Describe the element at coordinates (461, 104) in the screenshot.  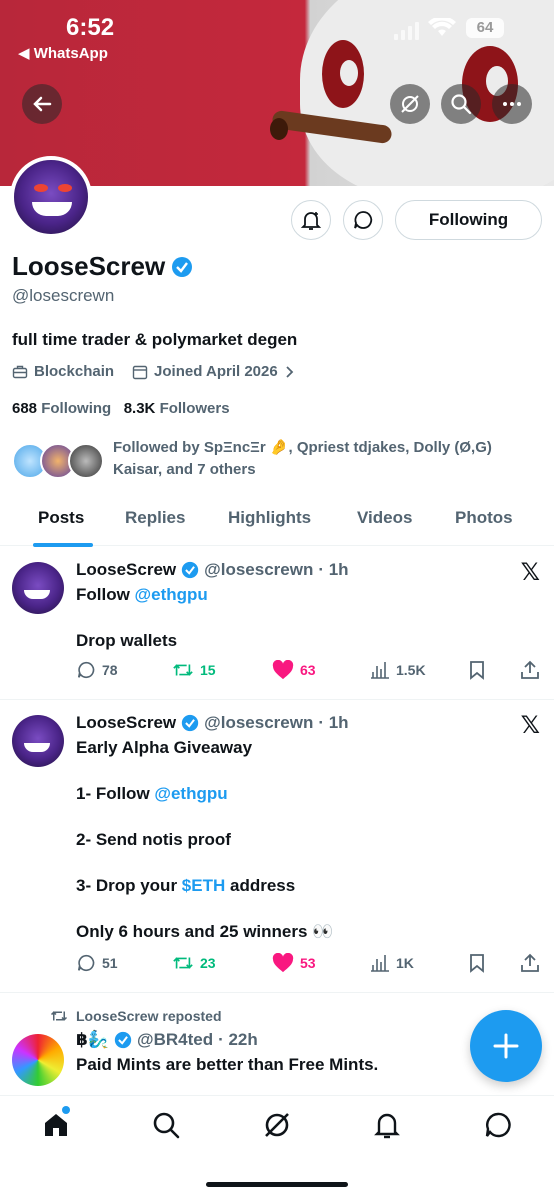
I see `search-button` at that location.